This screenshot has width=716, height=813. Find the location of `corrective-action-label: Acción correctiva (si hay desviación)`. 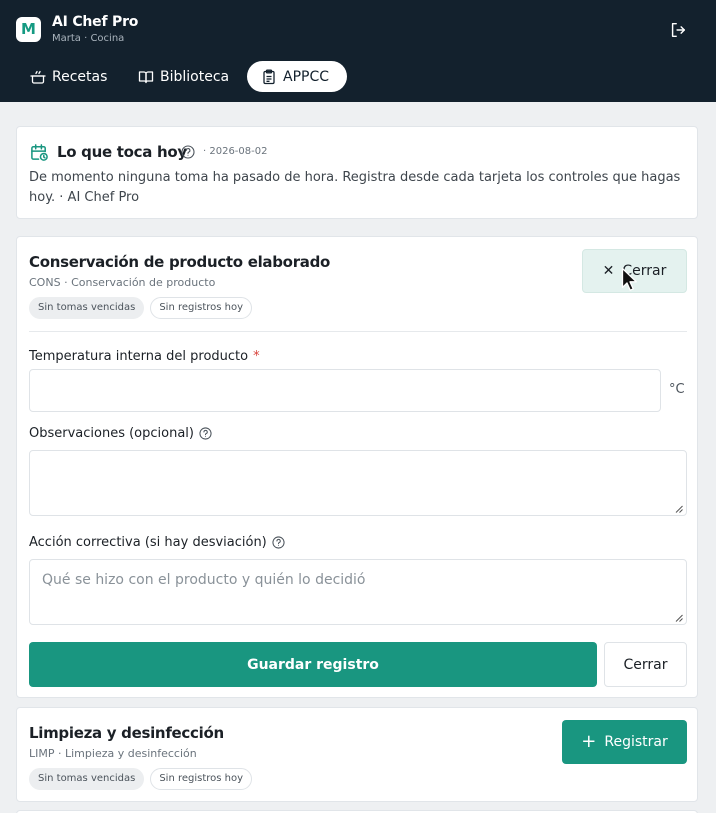

corrective-action-label: Acción correctiva (si hay desviación) is located at coordinates (157, 542).